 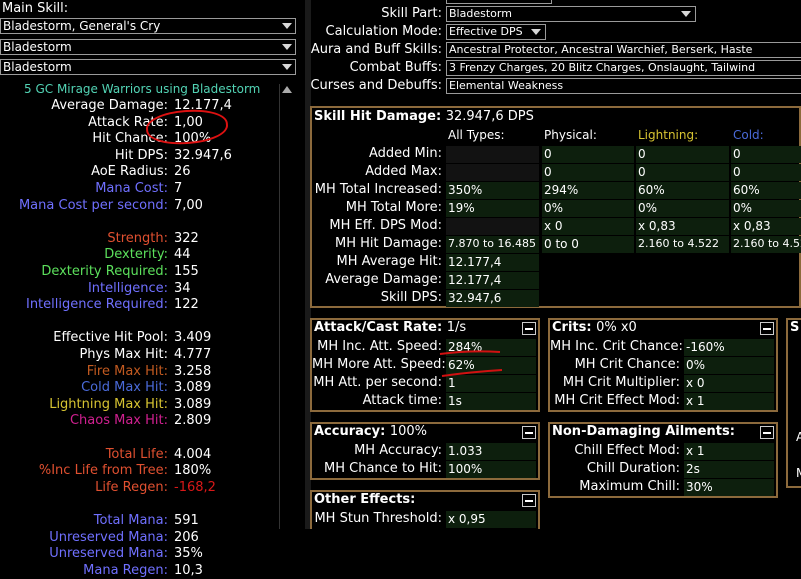 I want to click on stat-row: Hit DPS: 32.947,6, so click(x=145, y=156).